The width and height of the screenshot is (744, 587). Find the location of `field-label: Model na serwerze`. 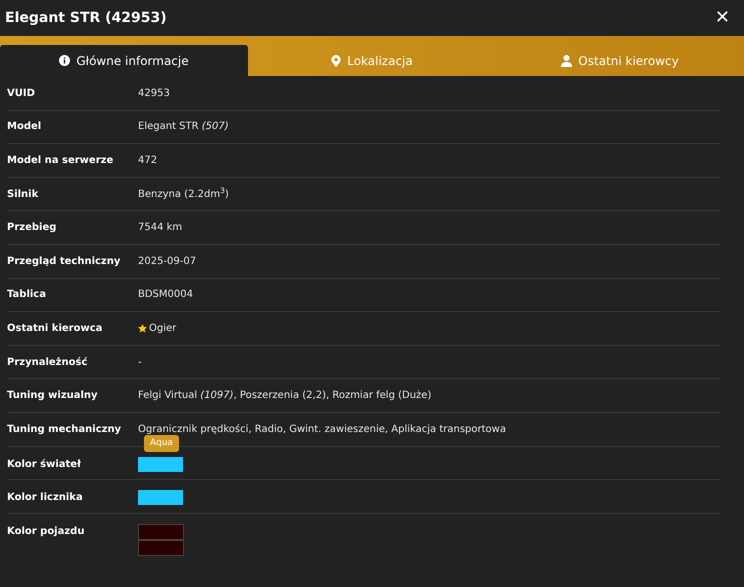

field-label: Model na serwerze is located at coordinates (60, 161).